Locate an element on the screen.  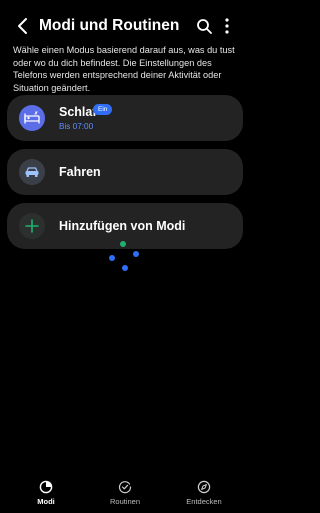
page-title: Modi und Routinen is located at coordinates (109, 25).